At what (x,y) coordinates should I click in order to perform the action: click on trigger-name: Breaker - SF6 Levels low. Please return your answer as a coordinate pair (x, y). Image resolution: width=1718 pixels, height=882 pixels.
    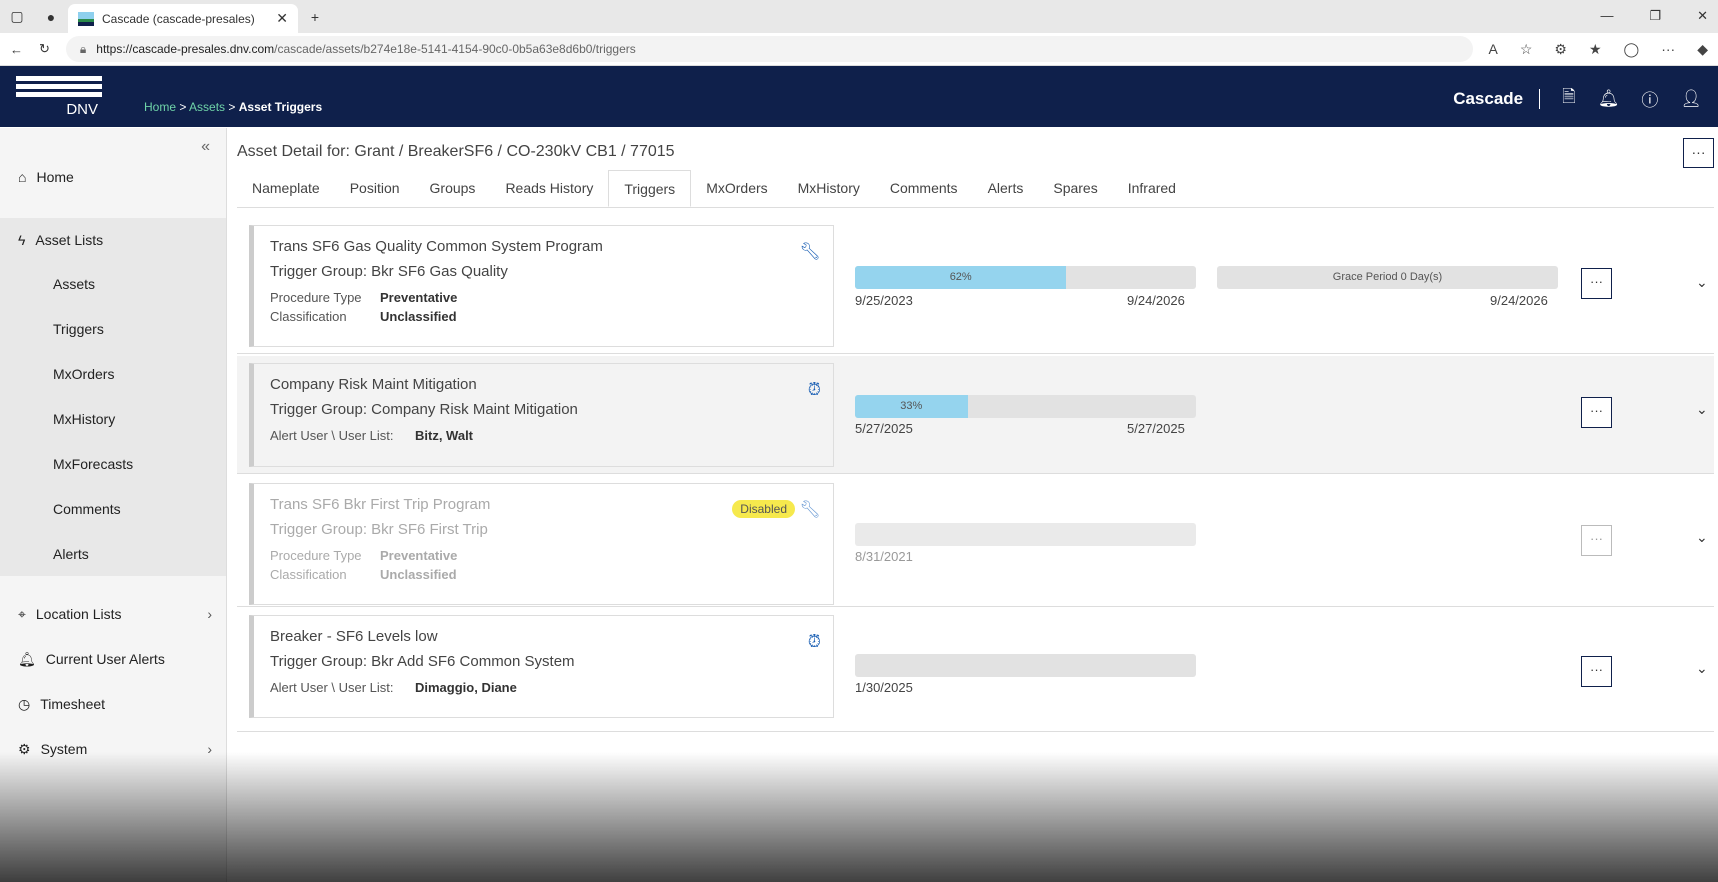
    Looking at the image, I should click on (354, 636).